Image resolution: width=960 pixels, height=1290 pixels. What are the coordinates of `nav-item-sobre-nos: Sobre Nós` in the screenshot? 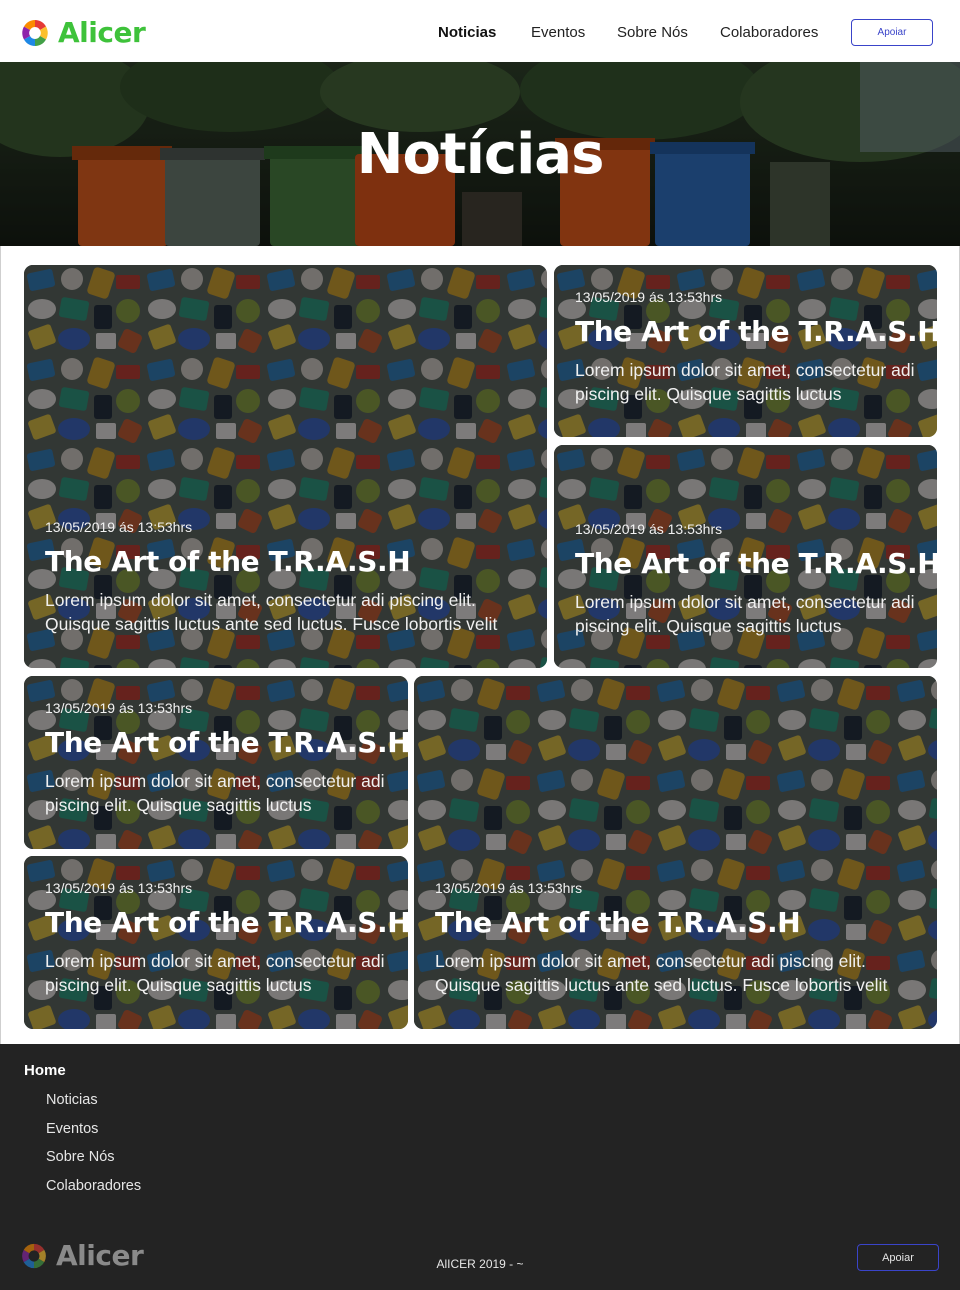 It's located at (652, 33).